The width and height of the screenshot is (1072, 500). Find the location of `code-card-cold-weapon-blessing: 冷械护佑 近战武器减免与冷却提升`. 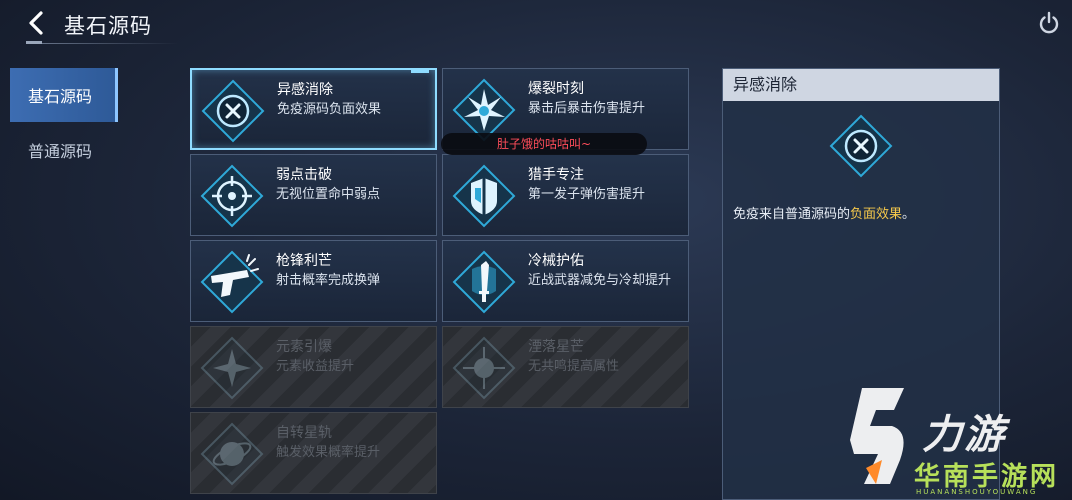

code-card-cold-weapon-blessing: 冷械护佑 近战武器减免与冷却提升 is located at coordinates (565, 281).